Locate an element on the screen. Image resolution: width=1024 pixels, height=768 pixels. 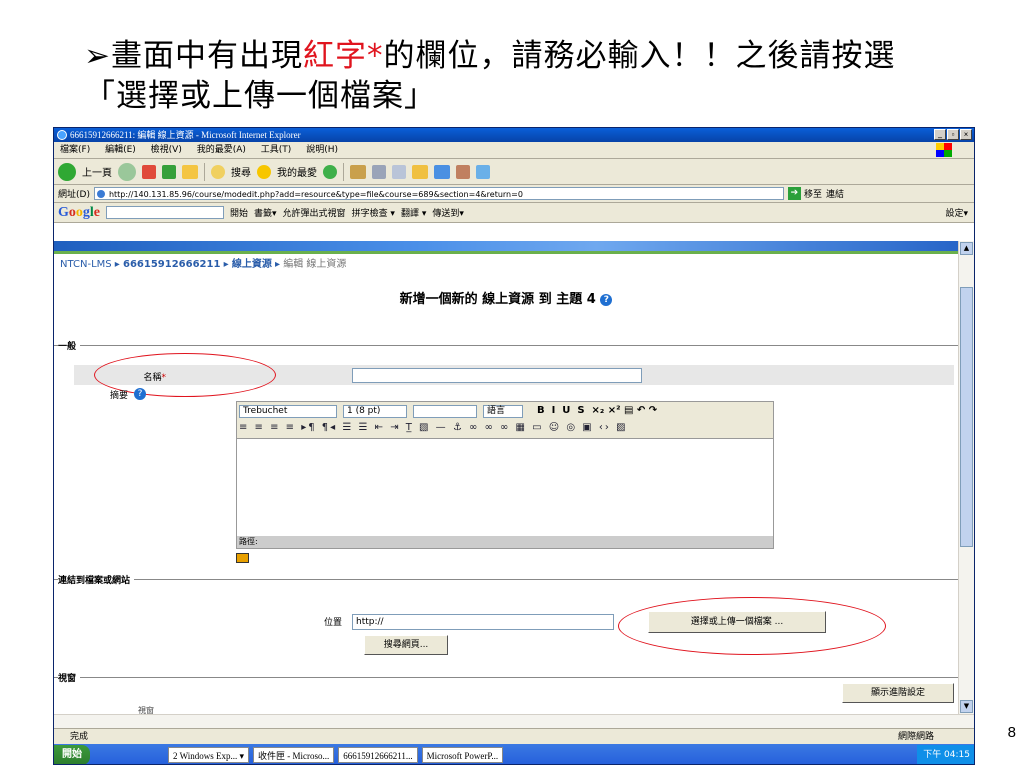
scroll-down-arrow: ▼ is located at coordinates (966, 706).